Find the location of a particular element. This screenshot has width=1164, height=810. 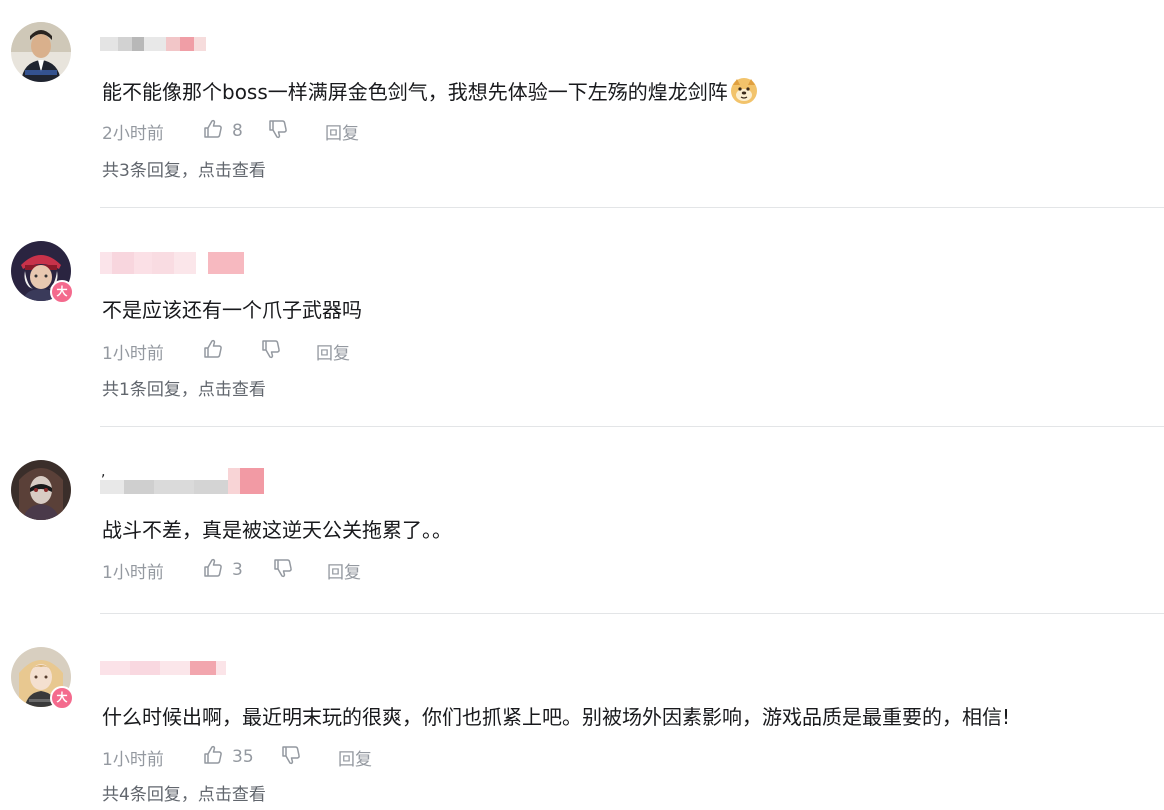

comment-text: 不是应该还有一个爪子武器吗 is located at coordinates (232, 310).